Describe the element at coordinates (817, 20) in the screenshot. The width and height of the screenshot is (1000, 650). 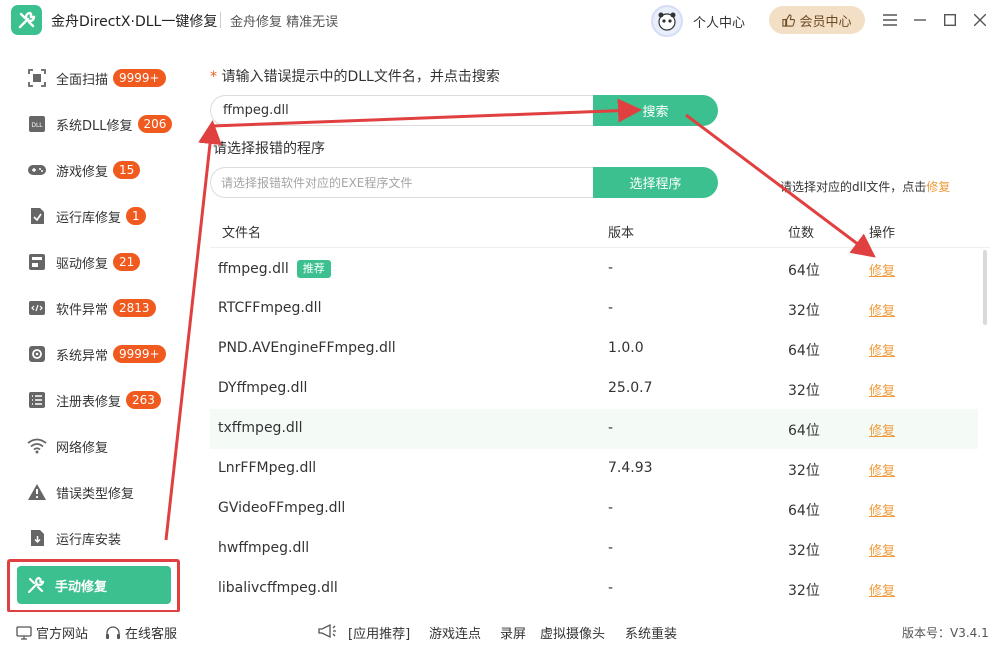
I see `vip-center-button: 会员中心` at that location.